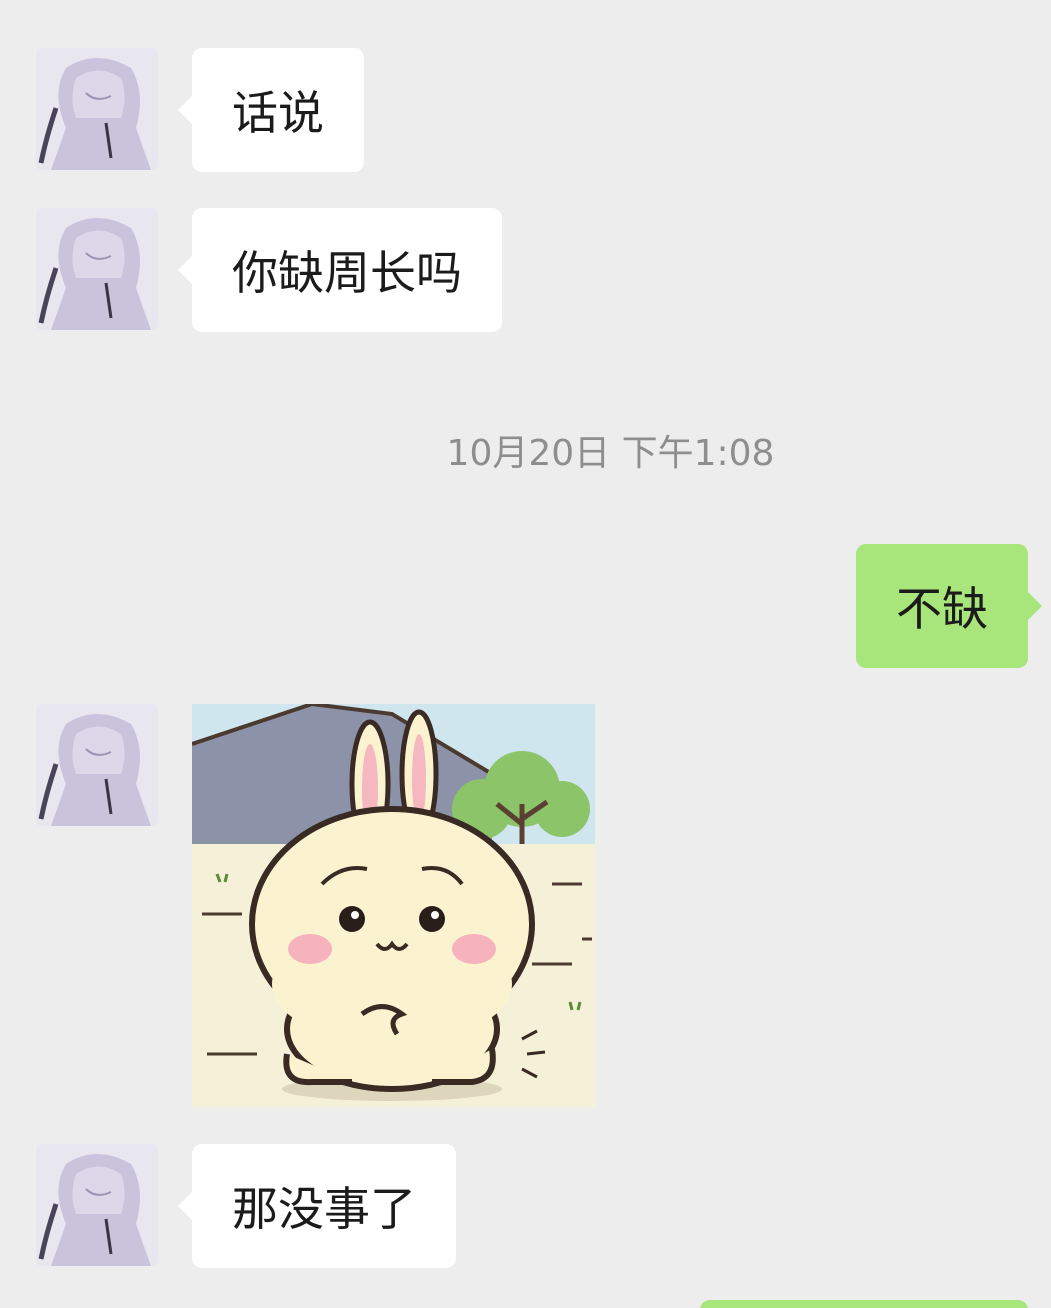 The image size is (1051, 1308). I want to click on message-bubble-incoming: 那没事了, so click(317, 1206).